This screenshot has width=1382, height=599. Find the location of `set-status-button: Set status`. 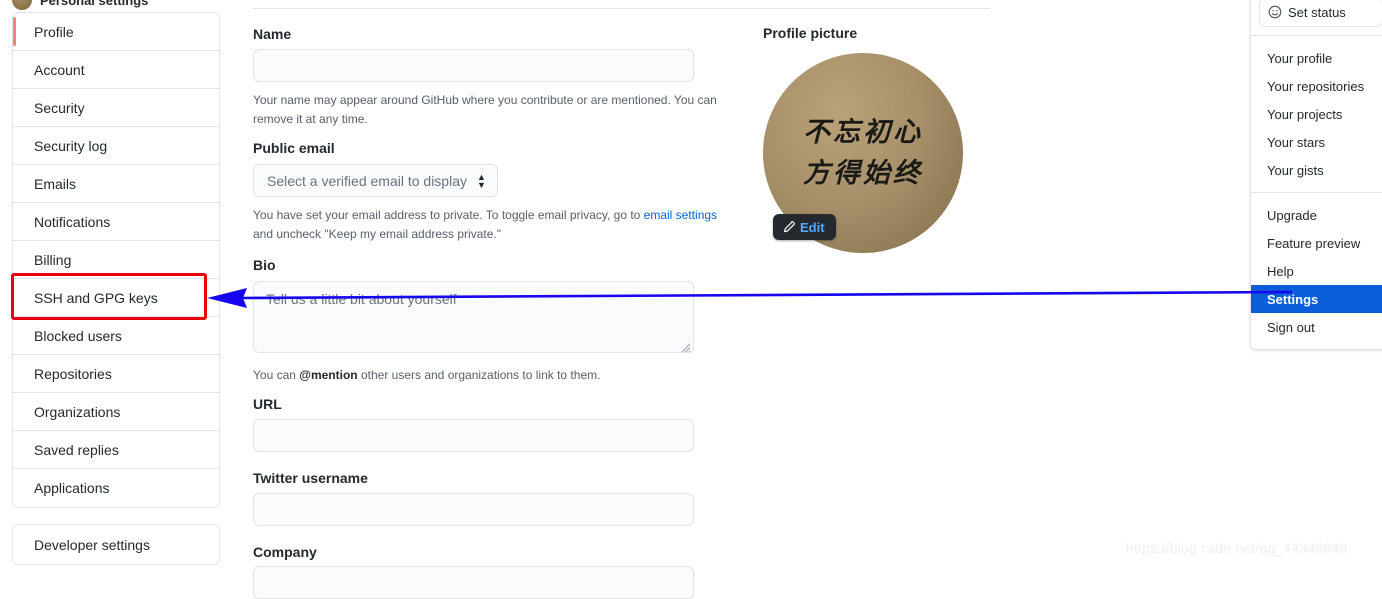

set-status-button: Set status is located at coordinates (1320, 13).